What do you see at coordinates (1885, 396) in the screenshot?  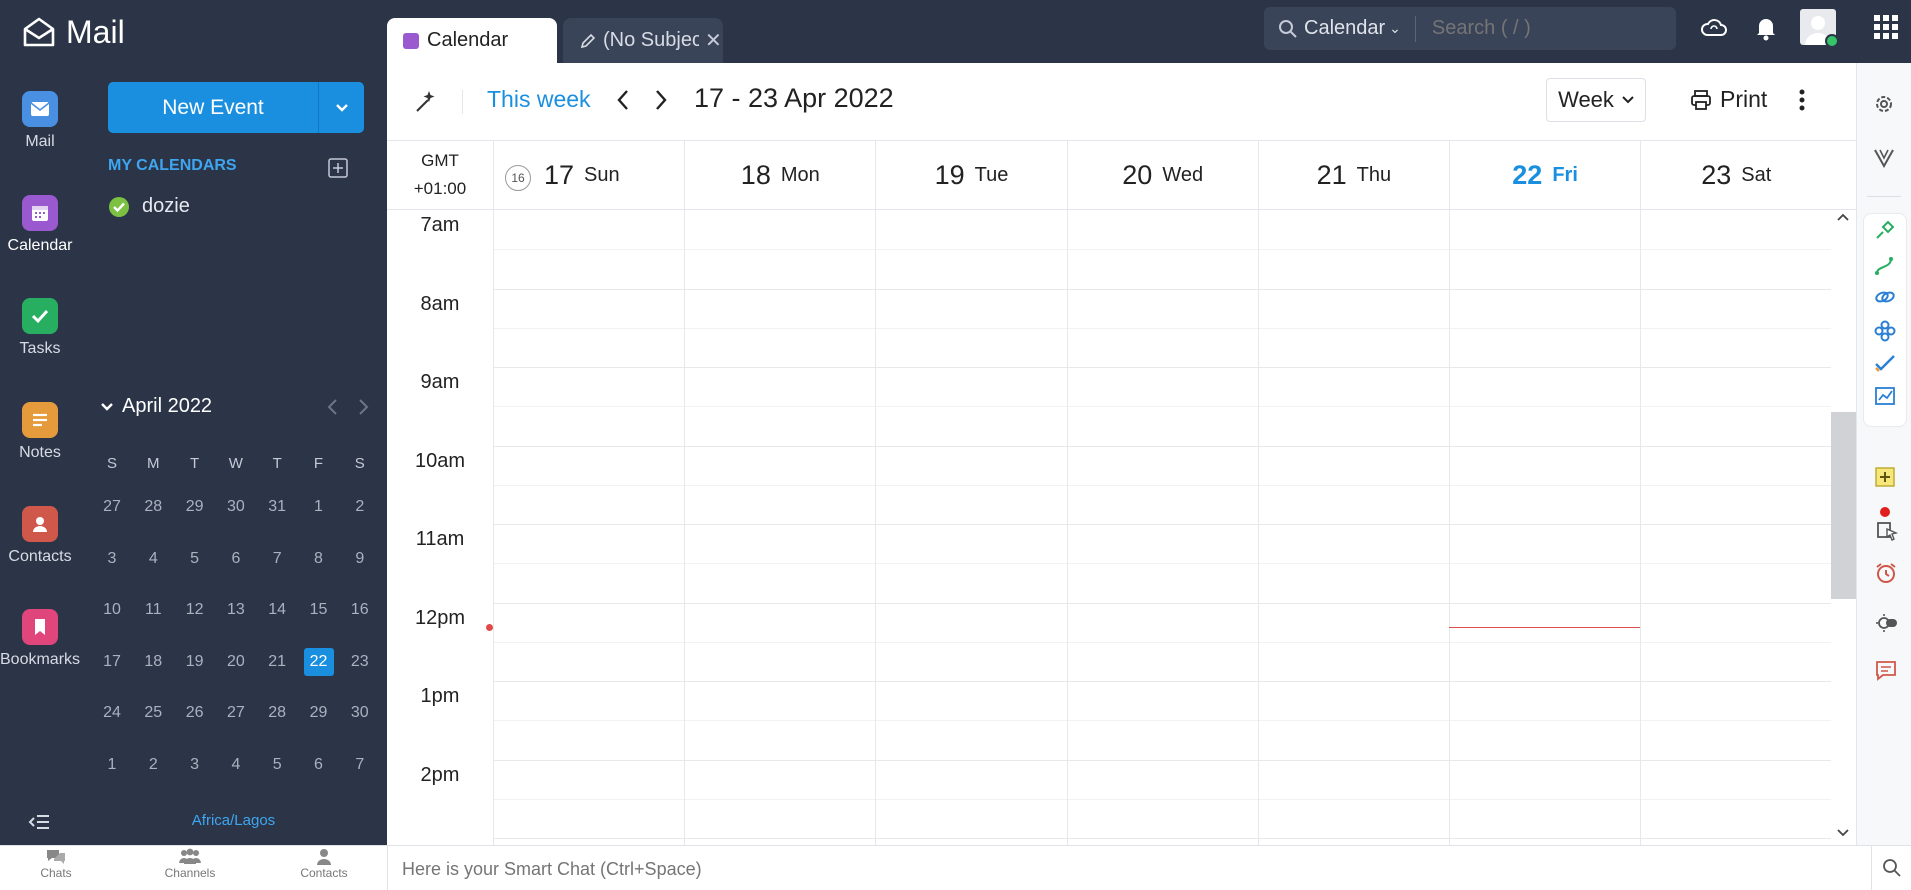 I see `analytics-icon` at bounding box center [1885, 396].